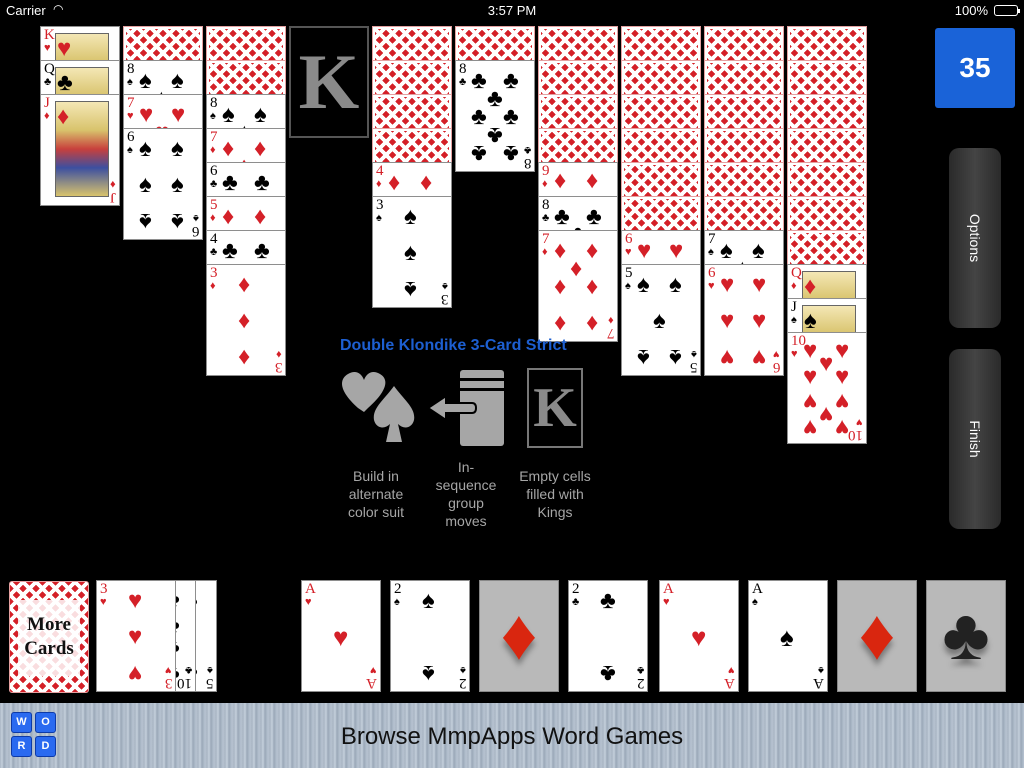  I want to click on banner-title: Browse MmpApps Word Games, so click(512, 736).